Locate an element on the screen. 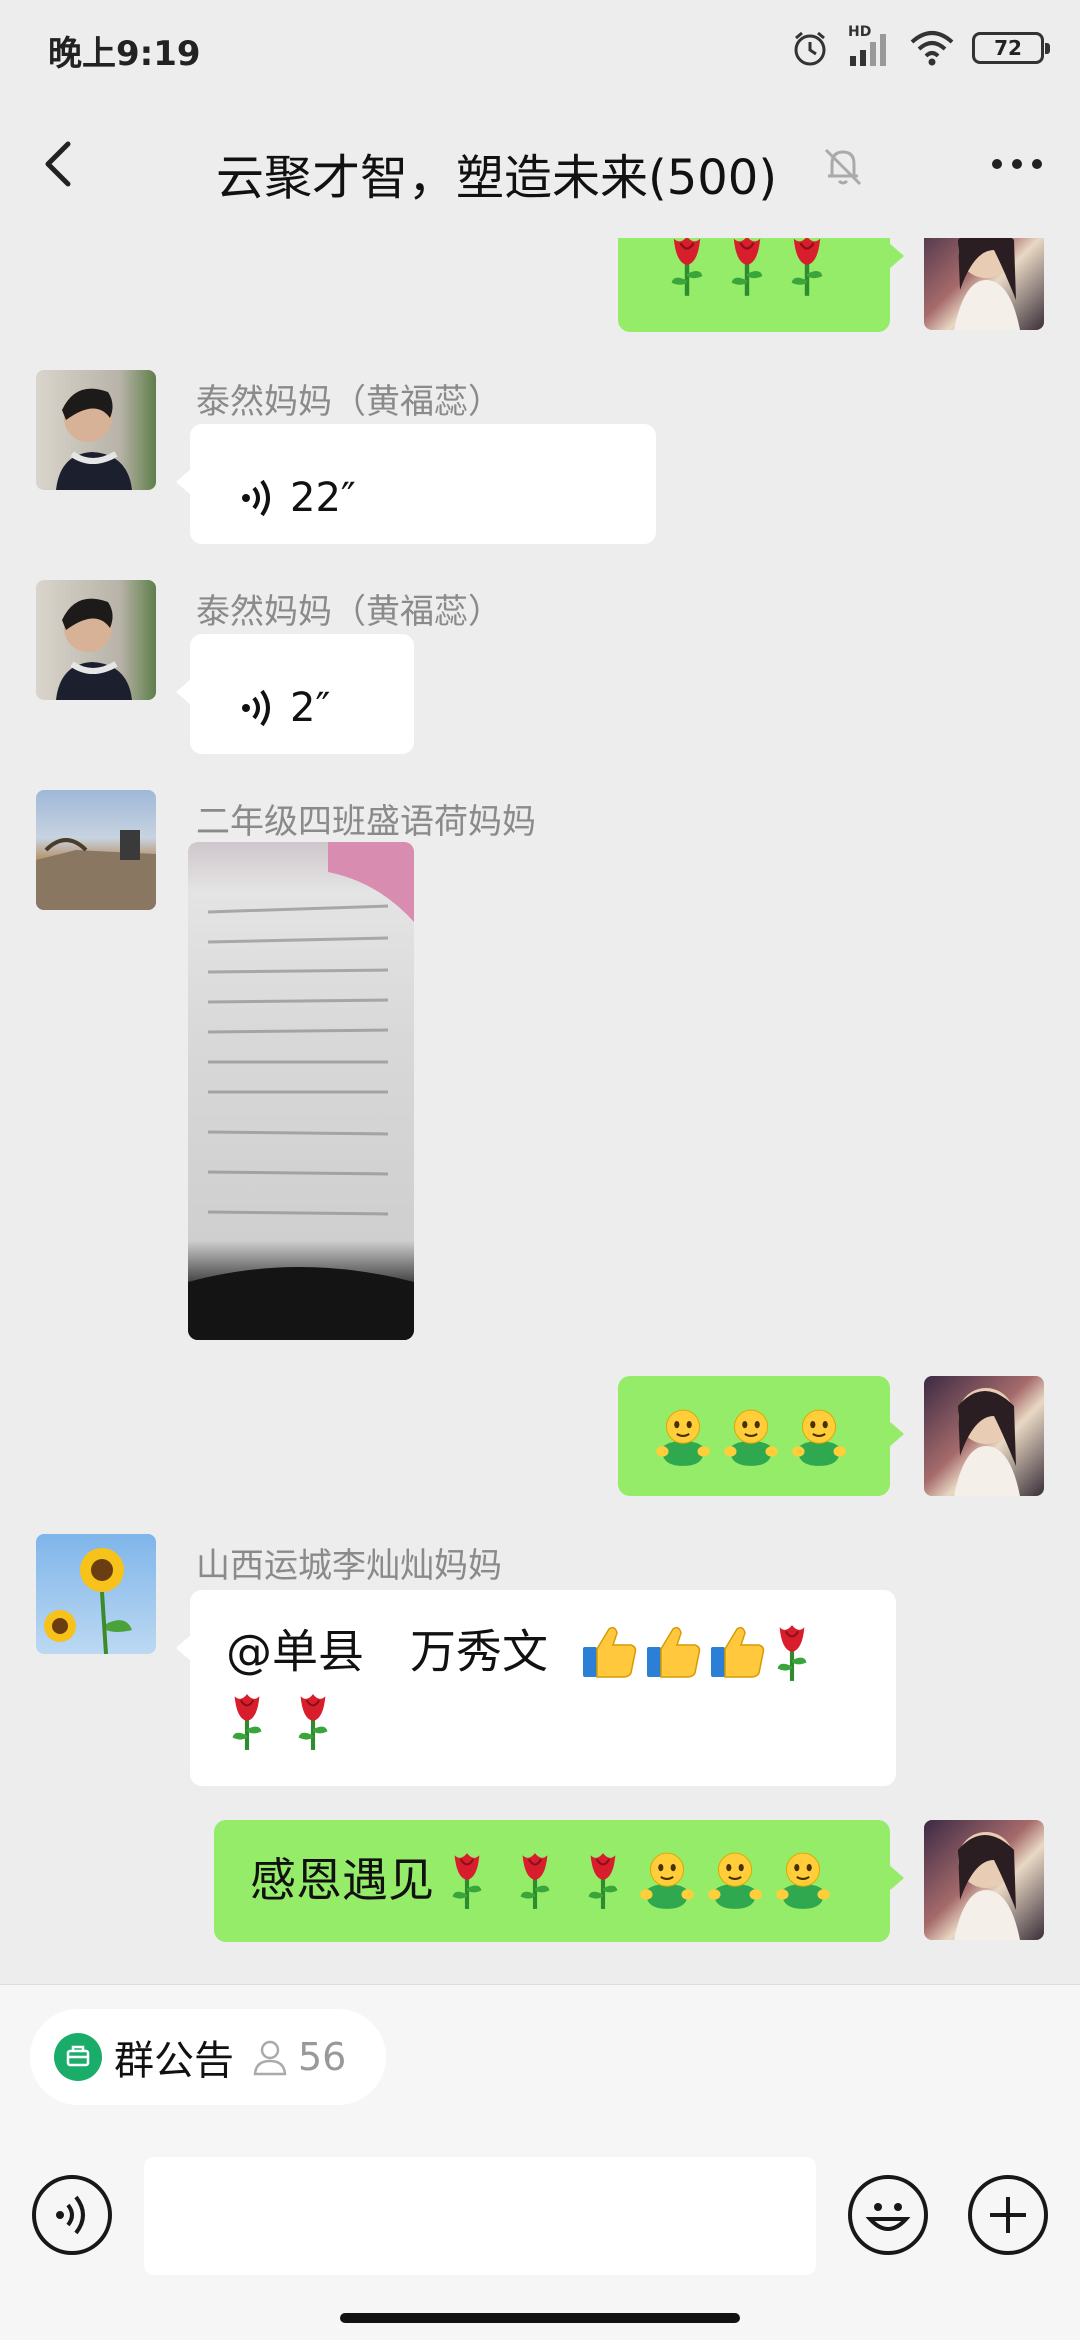 Image resolution: width=1080 pixels, height=2340 pixels. status-time: 晚上9:19 is located at coordinates (124, 54).